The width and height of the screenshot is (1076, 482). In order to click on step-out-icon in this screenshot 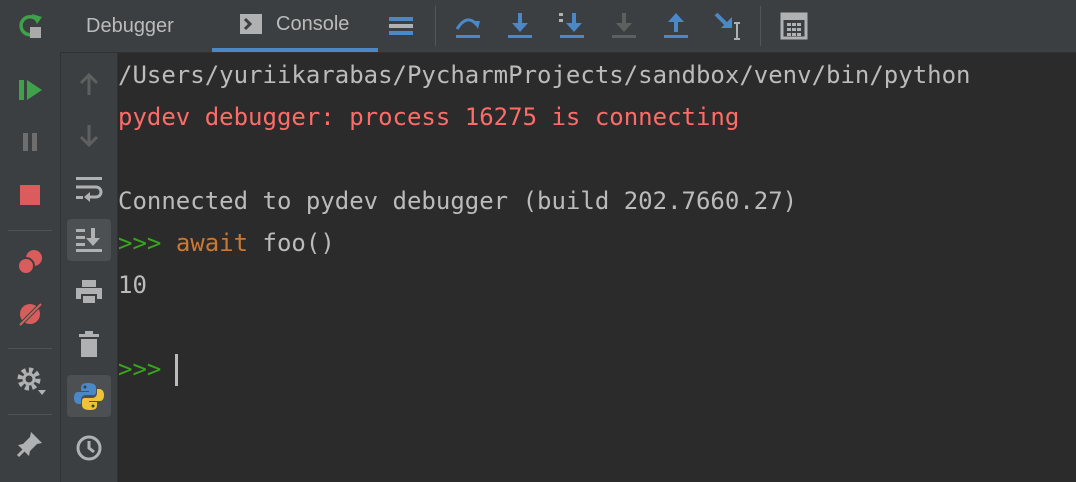, I will do `click(676, 26)`.